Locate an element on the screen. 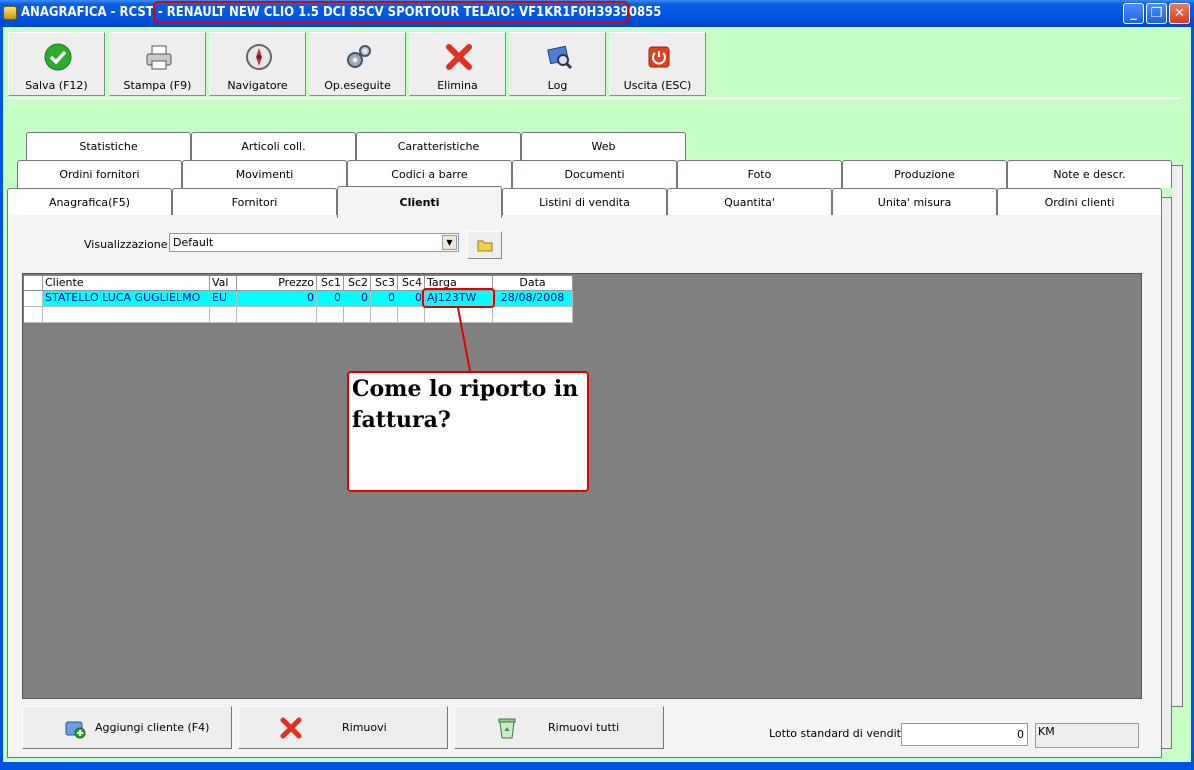  operations-label: Op.eseguite is located at coordinates (357, 85).